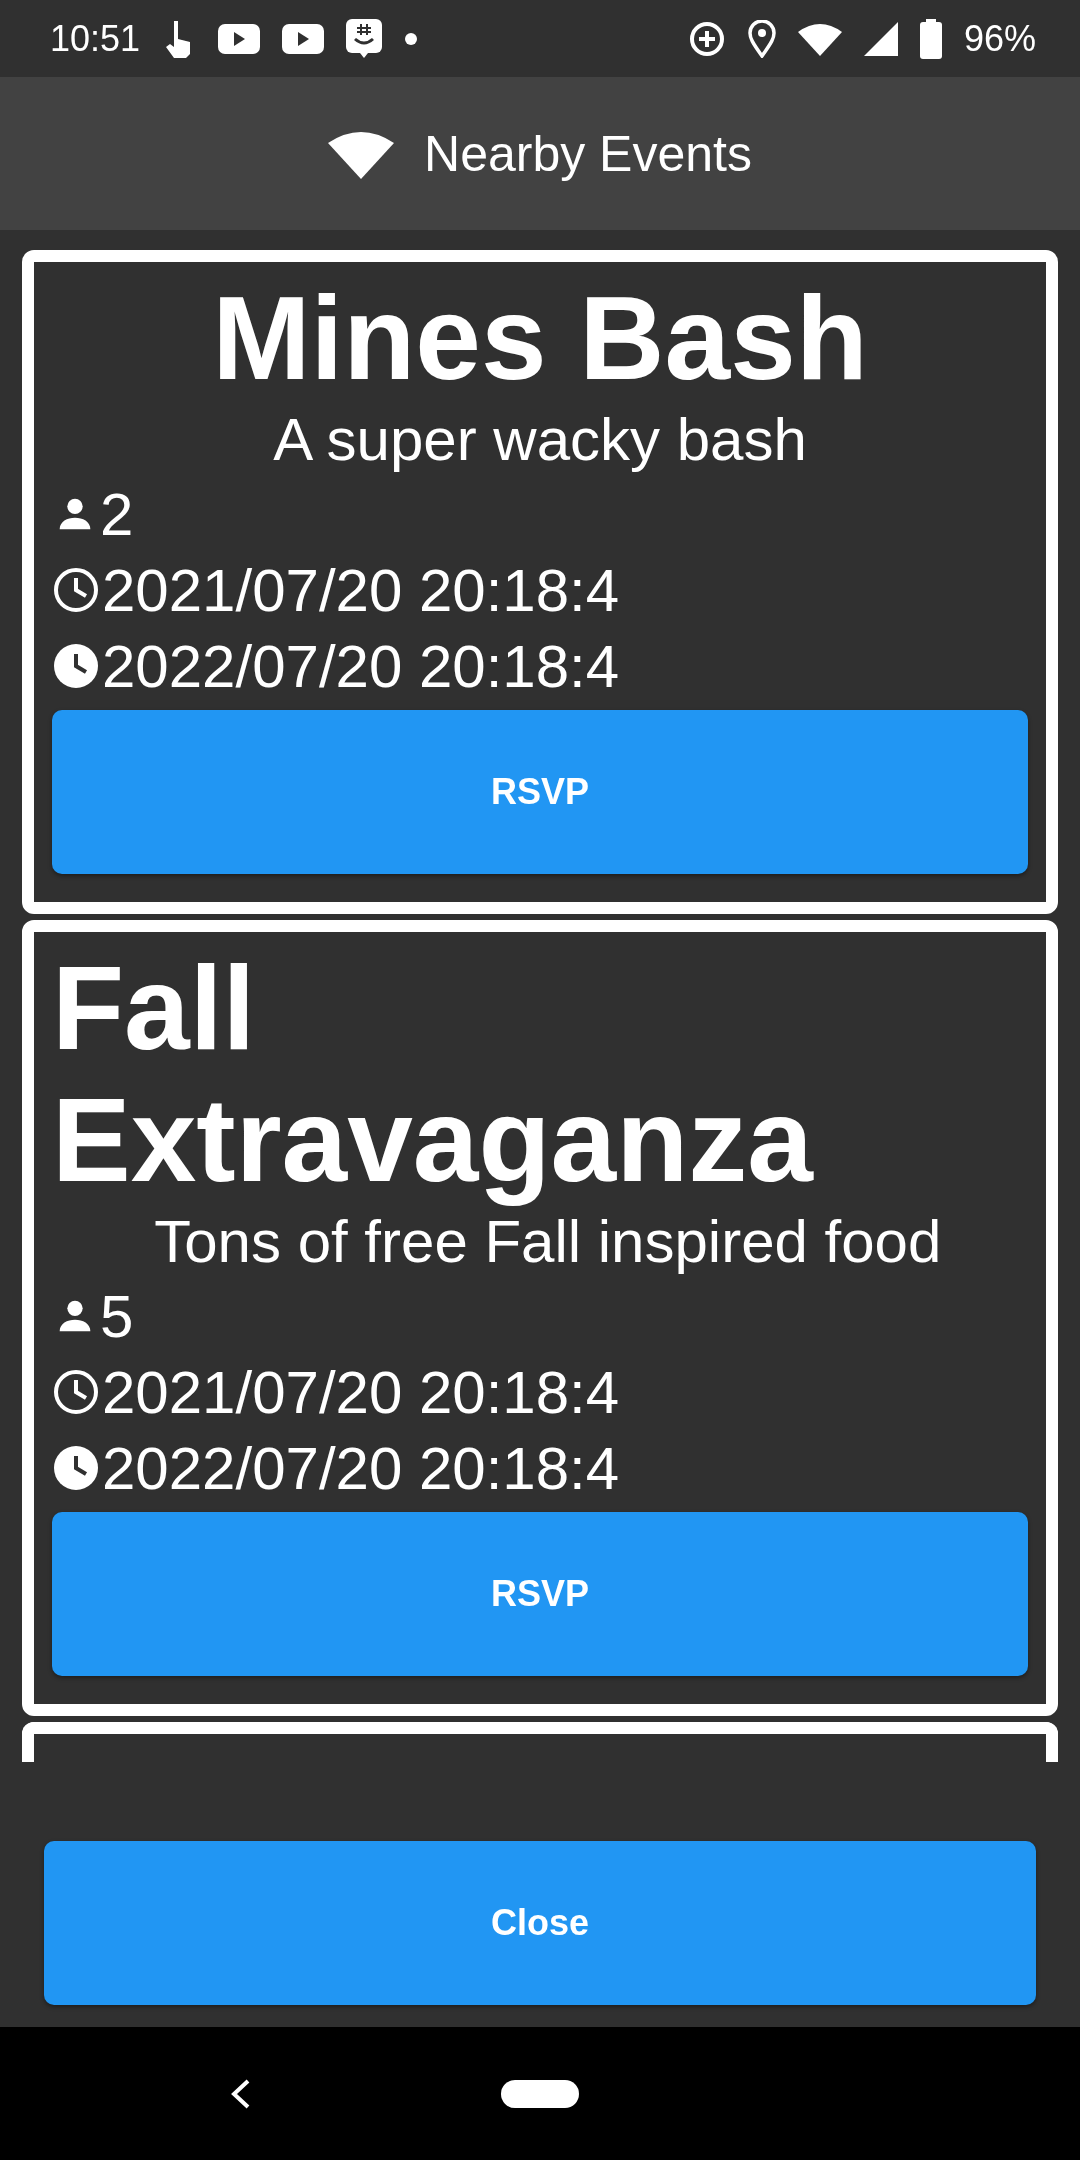  What do you see at coordinates (548, 1242) in the screenshot?
I see `event-description: Tons of free Fall inspired food` at bounding box center [548, 1242].